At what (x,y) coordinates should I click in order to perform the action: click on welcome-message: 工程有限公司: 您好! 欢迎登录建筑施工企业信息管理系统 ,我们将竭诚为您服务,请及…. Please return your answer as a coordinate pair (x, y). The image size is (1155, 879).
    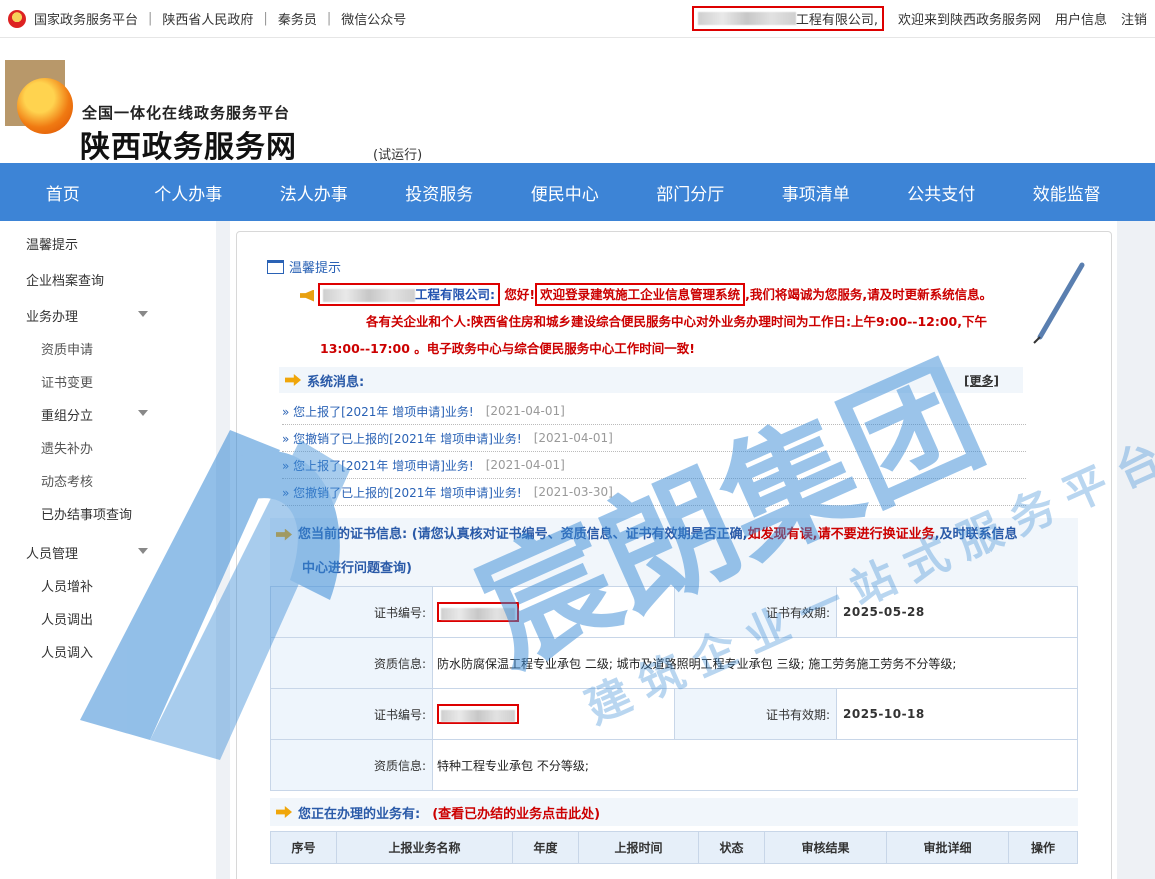
    Looking at the image, I should click on (672, 321).